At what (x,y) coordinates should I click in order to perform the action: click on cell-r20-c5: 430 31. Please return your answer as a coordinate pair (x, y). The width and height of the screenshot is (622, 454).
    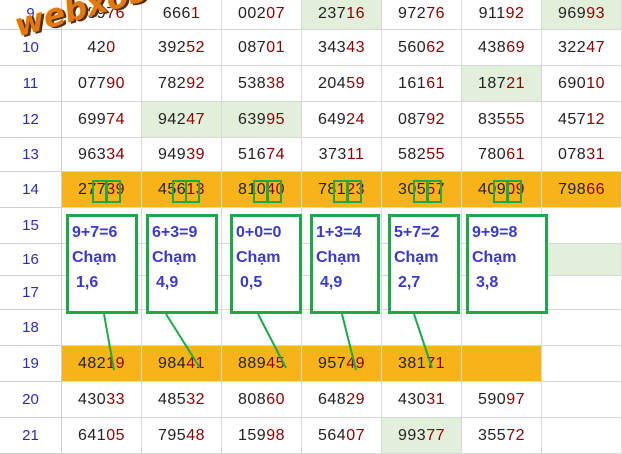
    Looking at the image, I should click on (422, 400).